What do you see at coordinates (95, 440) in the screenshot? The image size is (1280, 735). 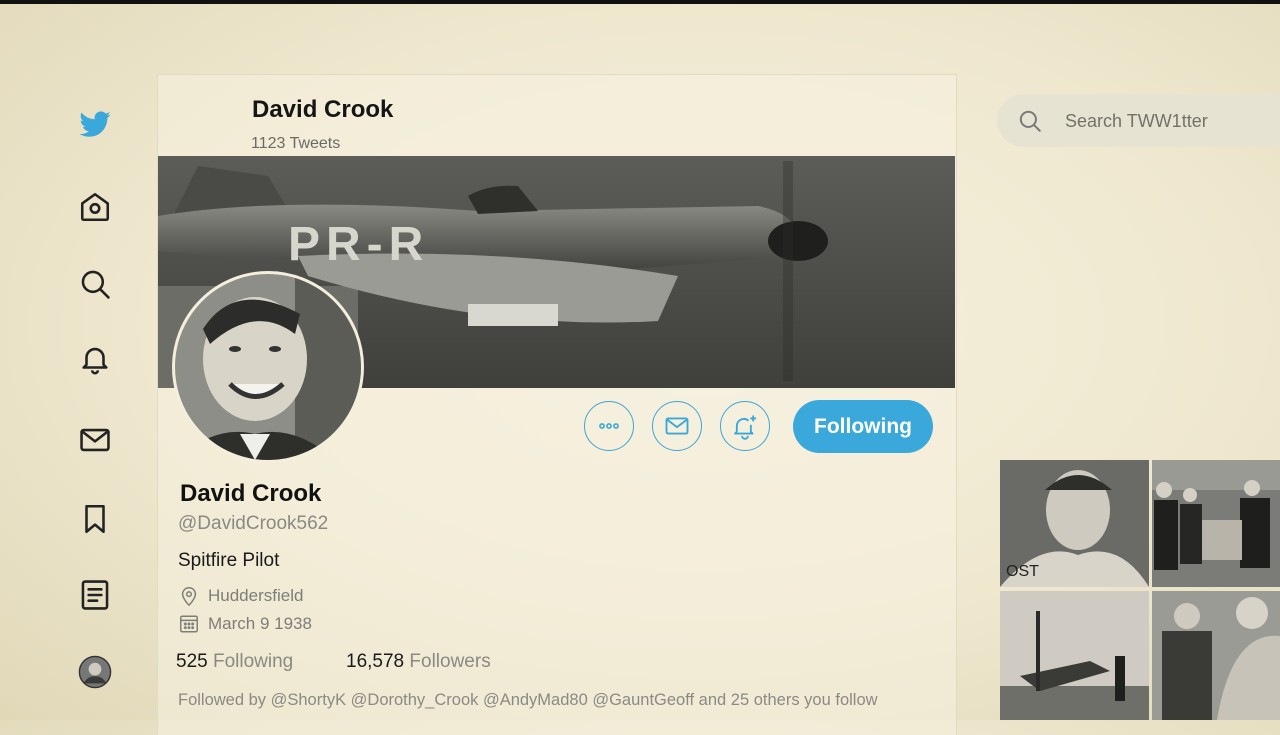 I see `mail-icon` at bounding box center [95, 440].